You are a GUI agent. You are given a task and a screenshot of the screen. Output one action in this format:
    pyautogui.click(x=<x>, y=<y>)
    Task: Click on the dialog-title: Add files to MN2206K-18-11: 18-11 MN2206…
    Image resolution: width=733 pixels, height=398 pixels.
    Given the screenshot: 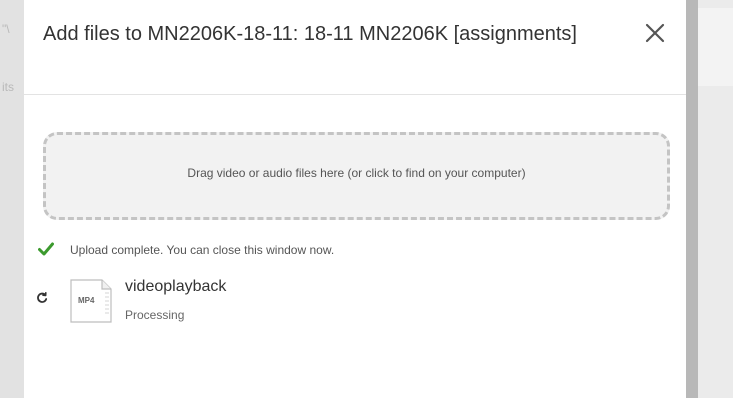 What is the action you would take?
    pyautogui.click(x=310, y=34)
    